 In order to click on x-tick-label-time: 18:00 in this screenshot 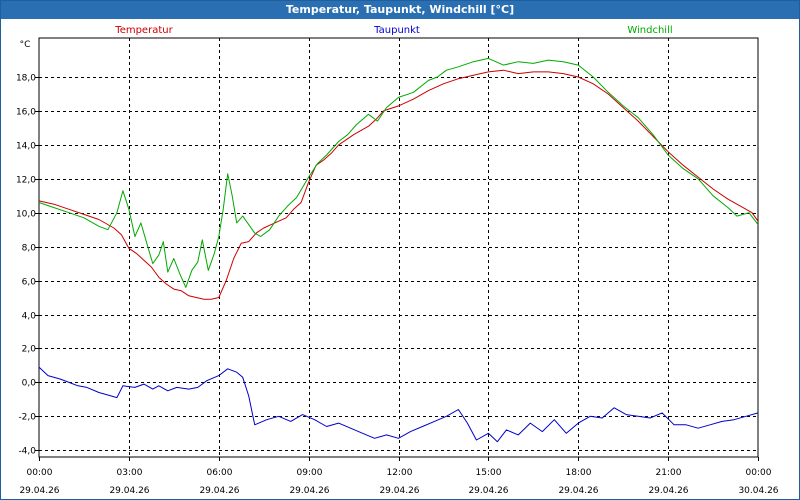, I will do `click(579, 473)`.